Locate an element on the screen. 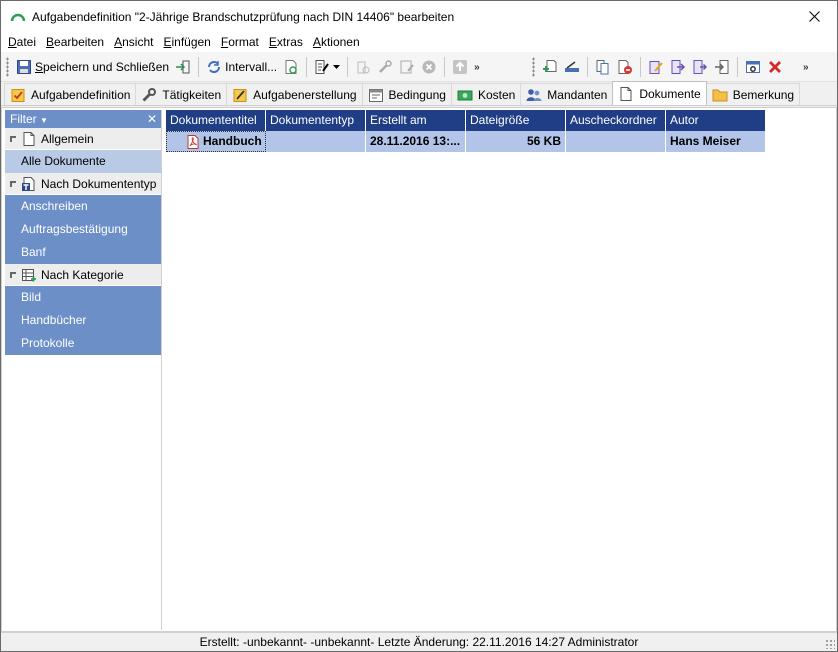 The image size is (838, 652). document-icon is located at coordinates (626, 93).